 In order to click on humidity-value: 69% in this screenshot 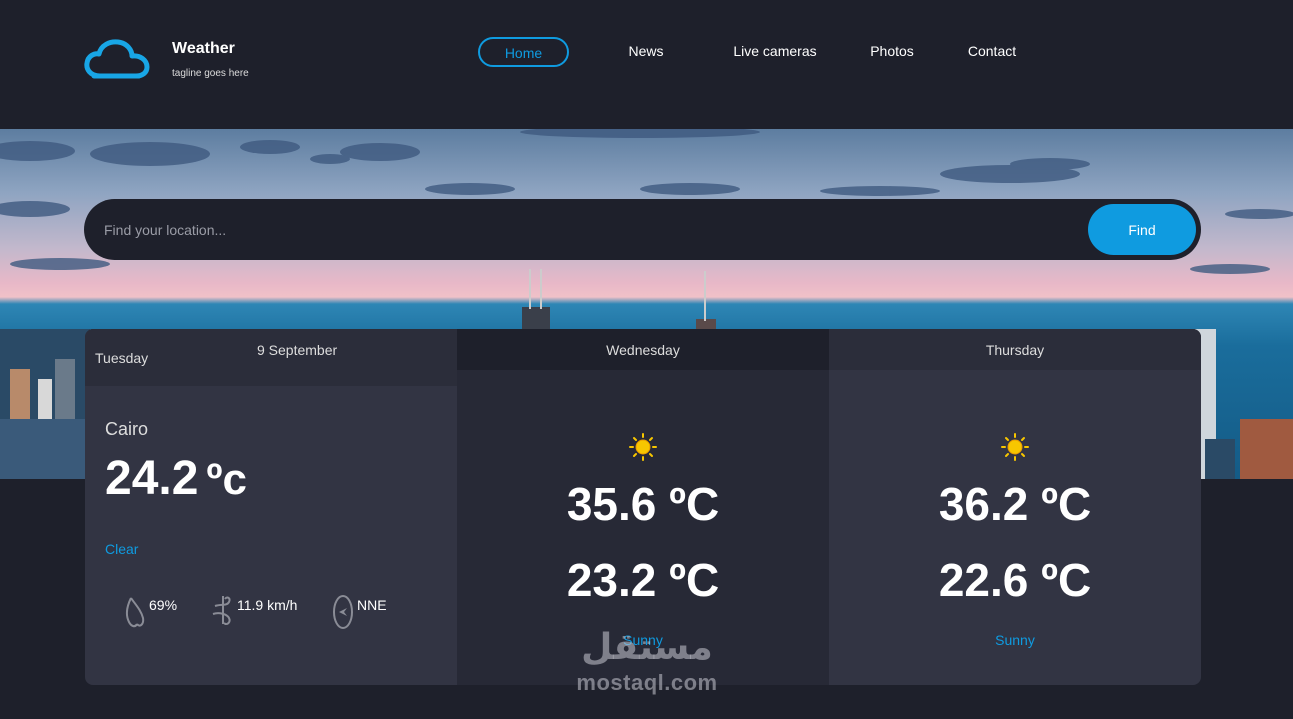, I will do `click(163, 605)`.